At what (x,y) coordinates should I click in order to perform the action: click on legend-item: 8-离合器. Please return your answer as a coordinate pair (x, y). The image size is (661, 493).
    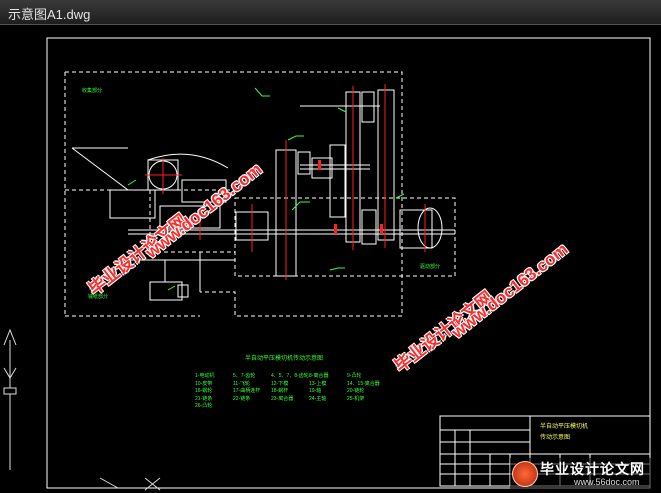
    Looking at the image, I should click on (319, 376).